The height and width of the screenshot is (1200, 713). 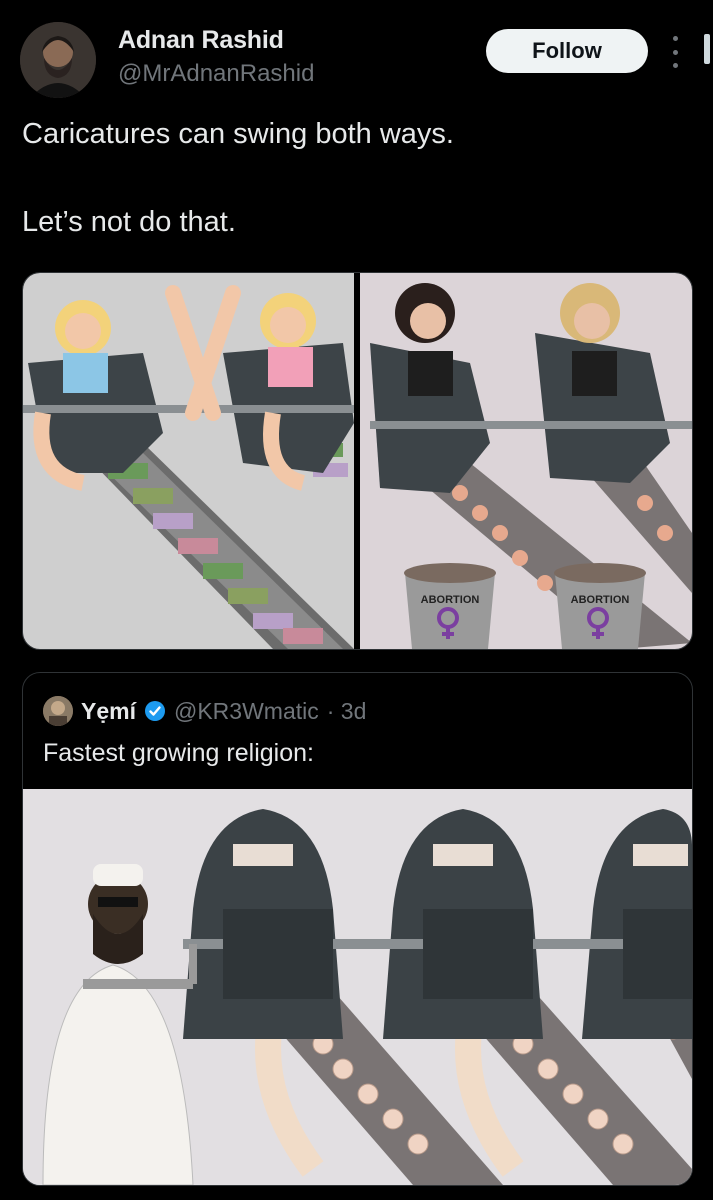 I want to click on author-avatar, so click(x=58, y=60).